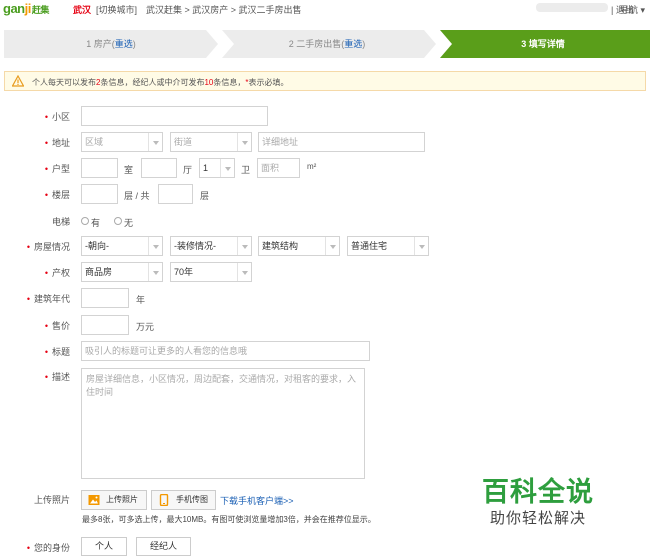 Image resolution: width=650 pixels, height=560 pixels. What do you see at coordinates (388, 246) in the screenshot?
I see `house-type-select: 普通住宅` at bounding box center [388, 246].